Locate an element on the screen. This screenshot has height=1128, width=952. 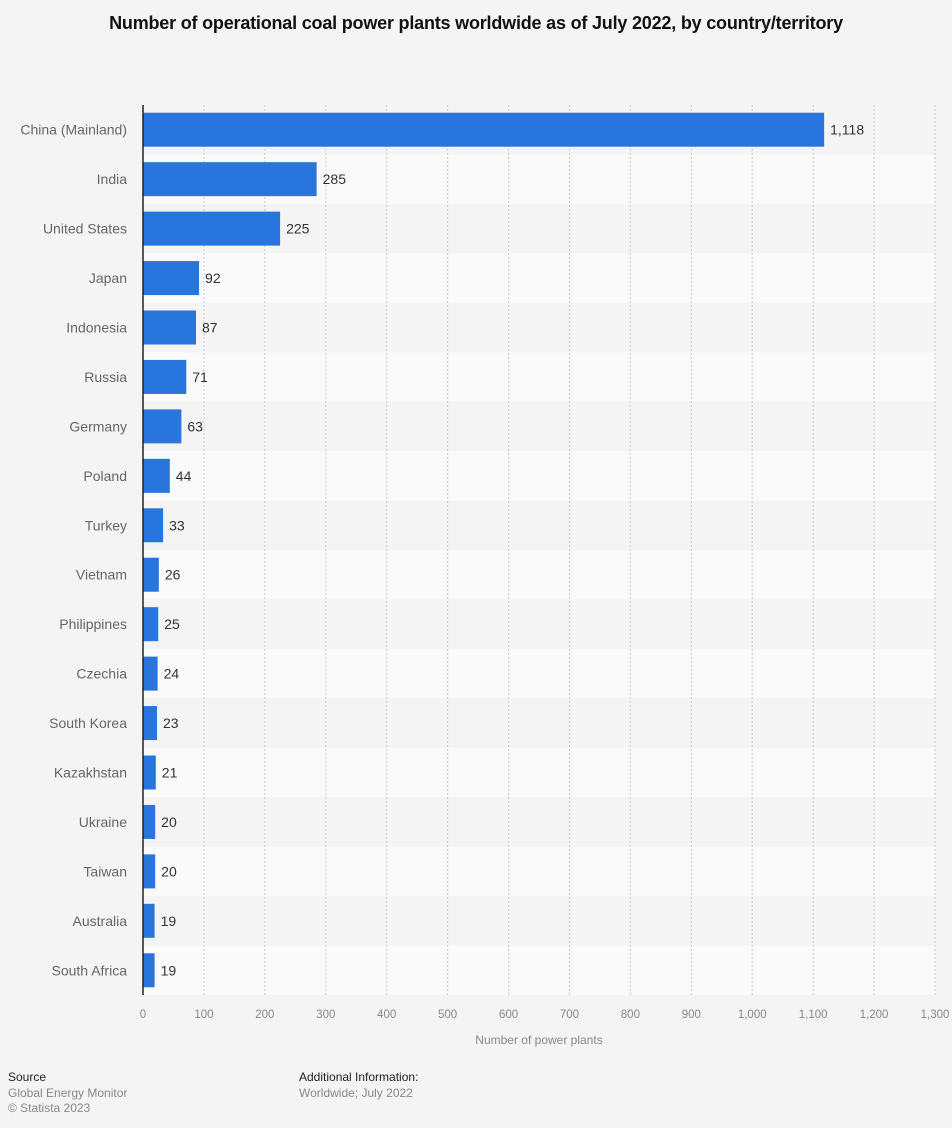
x-tick-label: 1,000 is located at coordinates (752, 1015).